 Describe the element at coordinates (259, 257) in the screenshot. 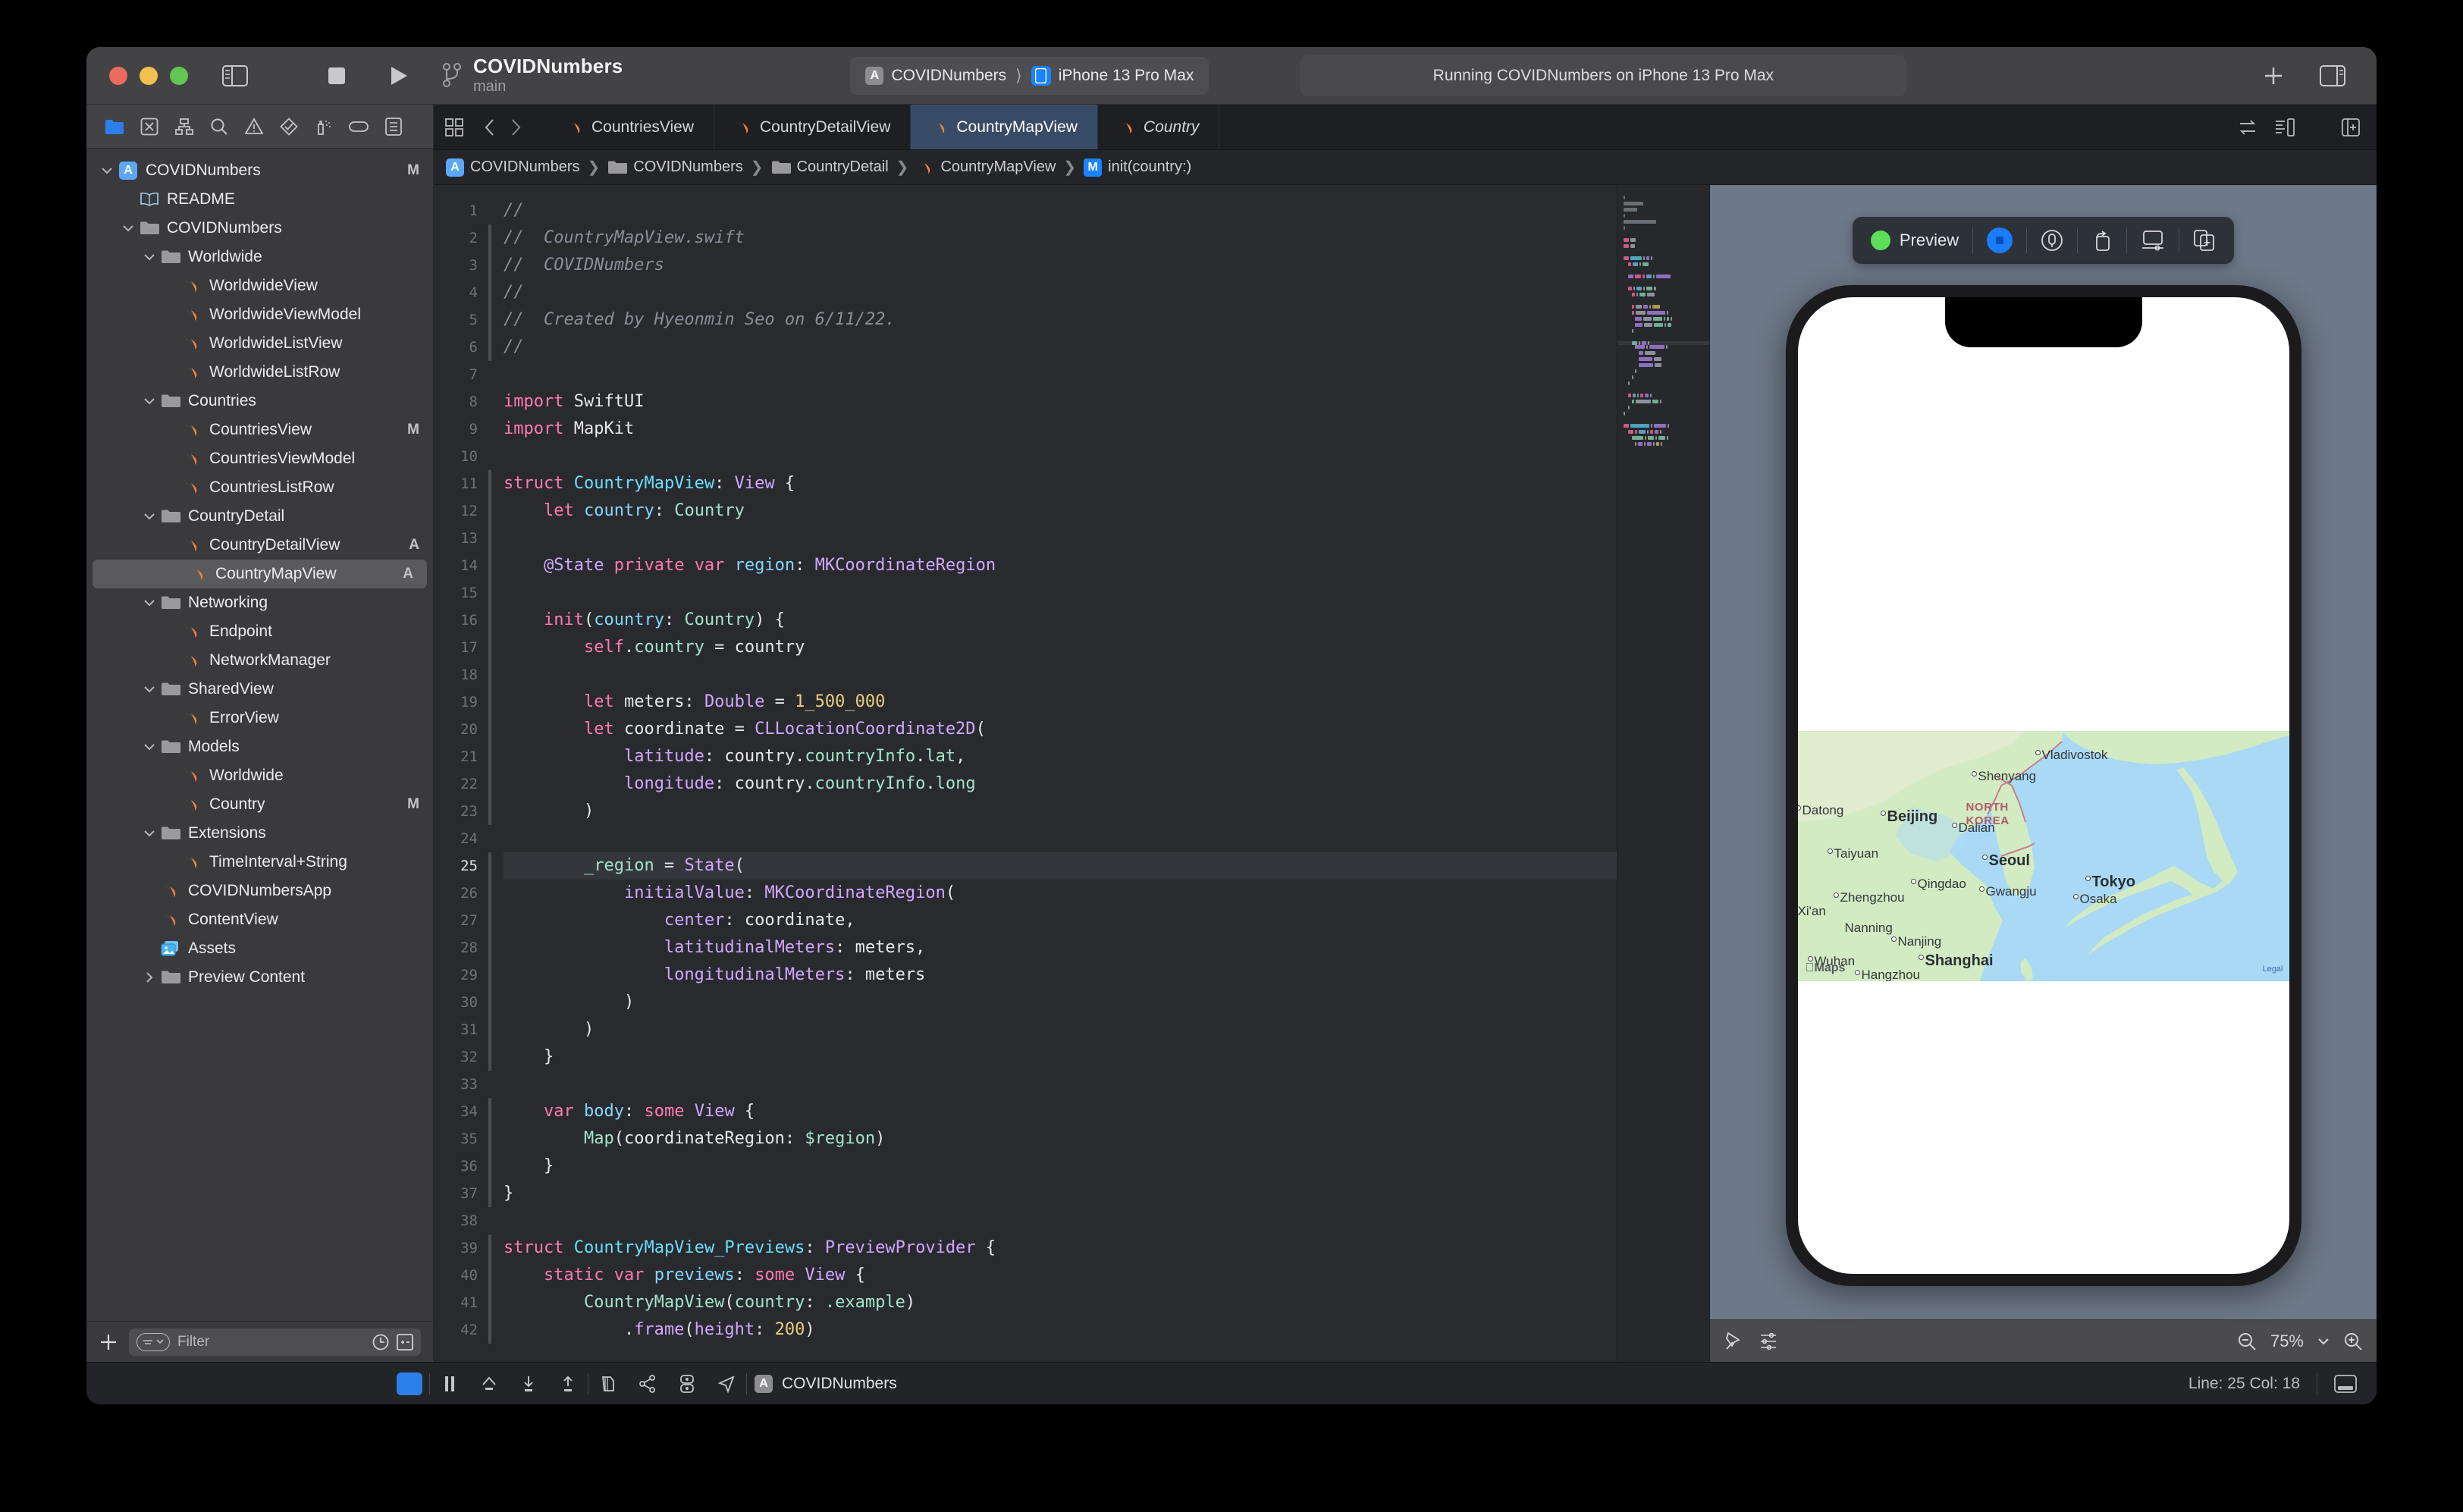

I see `file-tree-row: Worldwide` at that location.